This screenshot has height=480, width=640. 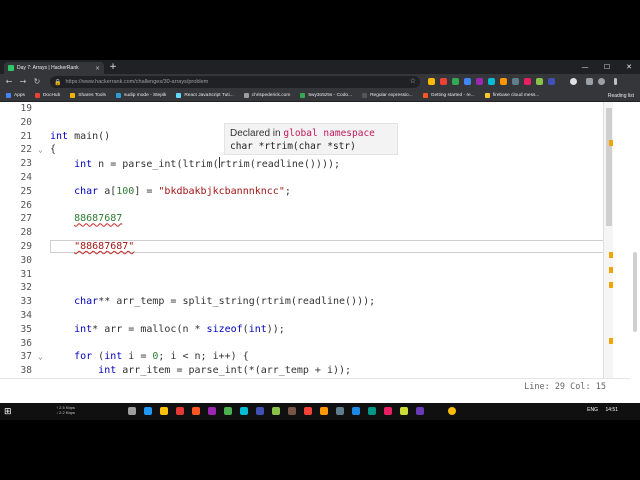 What do you see at coordinates (23, 82) in the screenshot?
I see `forward-button: →` at bounding box center [23, 82].